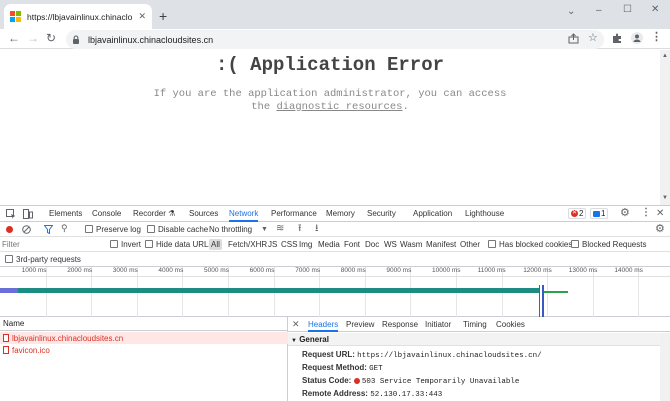 This screenshot has height=401, width=670. What do you see at coordinates (34, 270) in the screenshot?
I see `timeline-tick-label: 1000 ms` at bounding box center [34, 270].